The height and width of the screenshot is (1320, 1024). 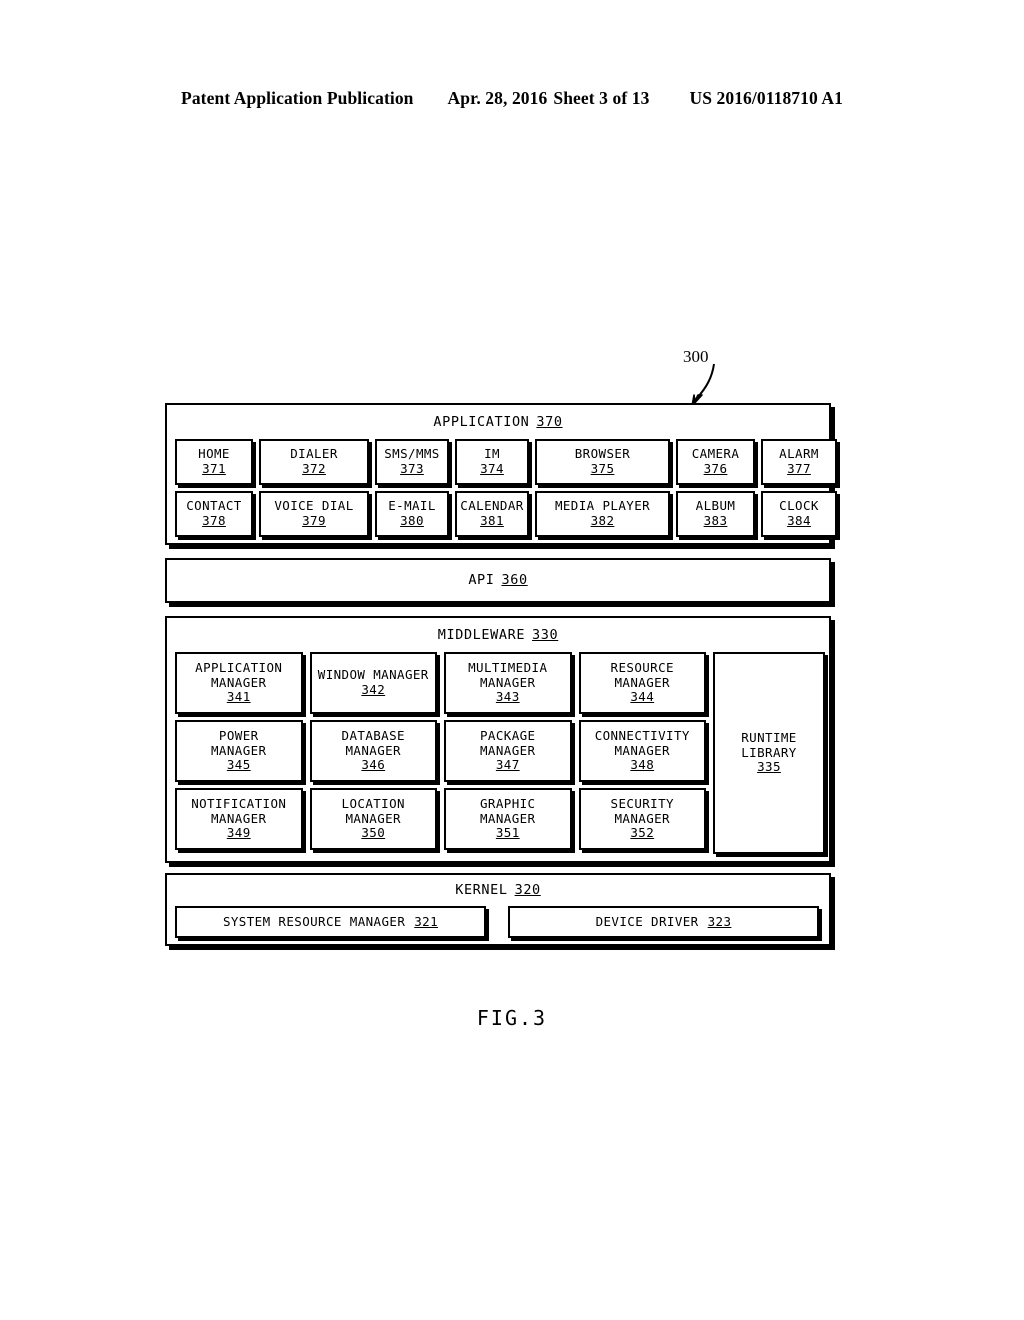 What do you see at coordinates (602, 506) in the screenshot?
I see `app-cell-media-player-label: MEDIA PLAYER` at bounding box center [602, 506].